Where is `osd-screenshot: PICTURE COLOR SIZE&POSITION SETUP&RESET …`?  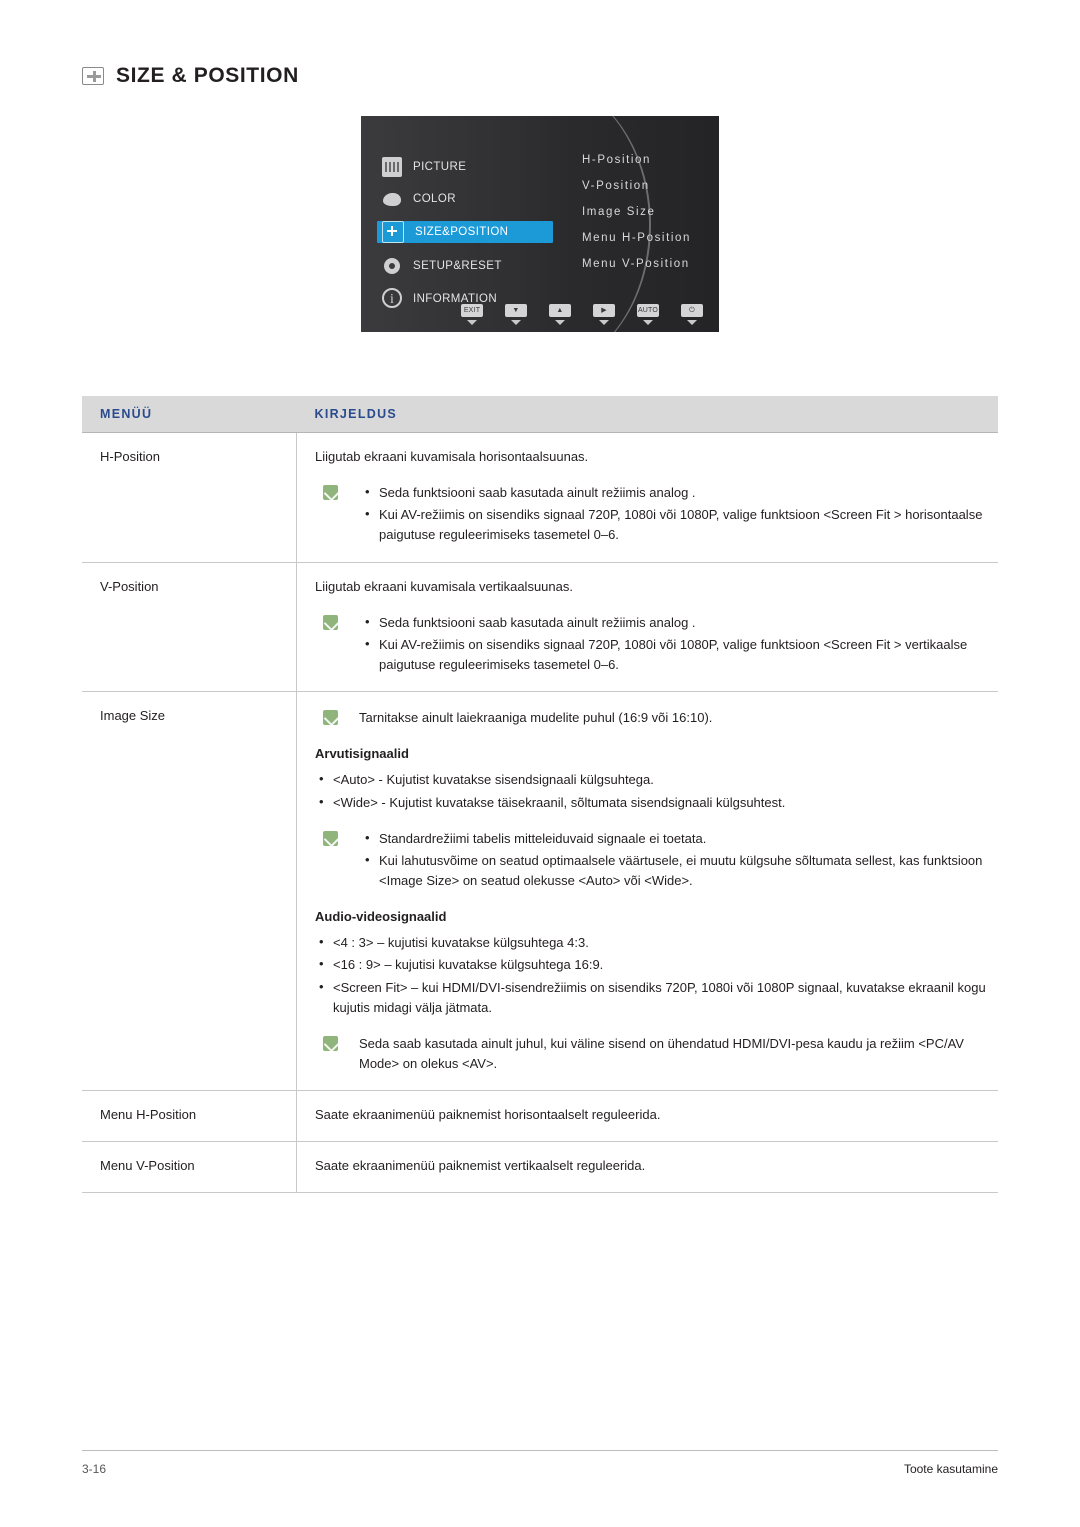
osd-screenshot: PICTURE COLOR SIZE&POSITION SETUP&RESET … is located at coordinates (540, 224).